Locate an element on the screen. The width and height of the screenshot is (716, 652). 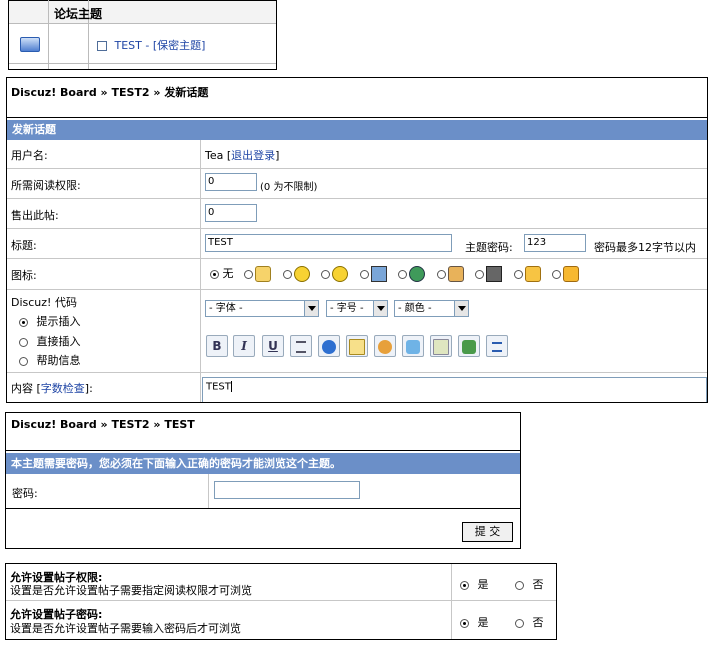
code-mode-hint-label: 提示插入 is located at coordinates (58, 321).